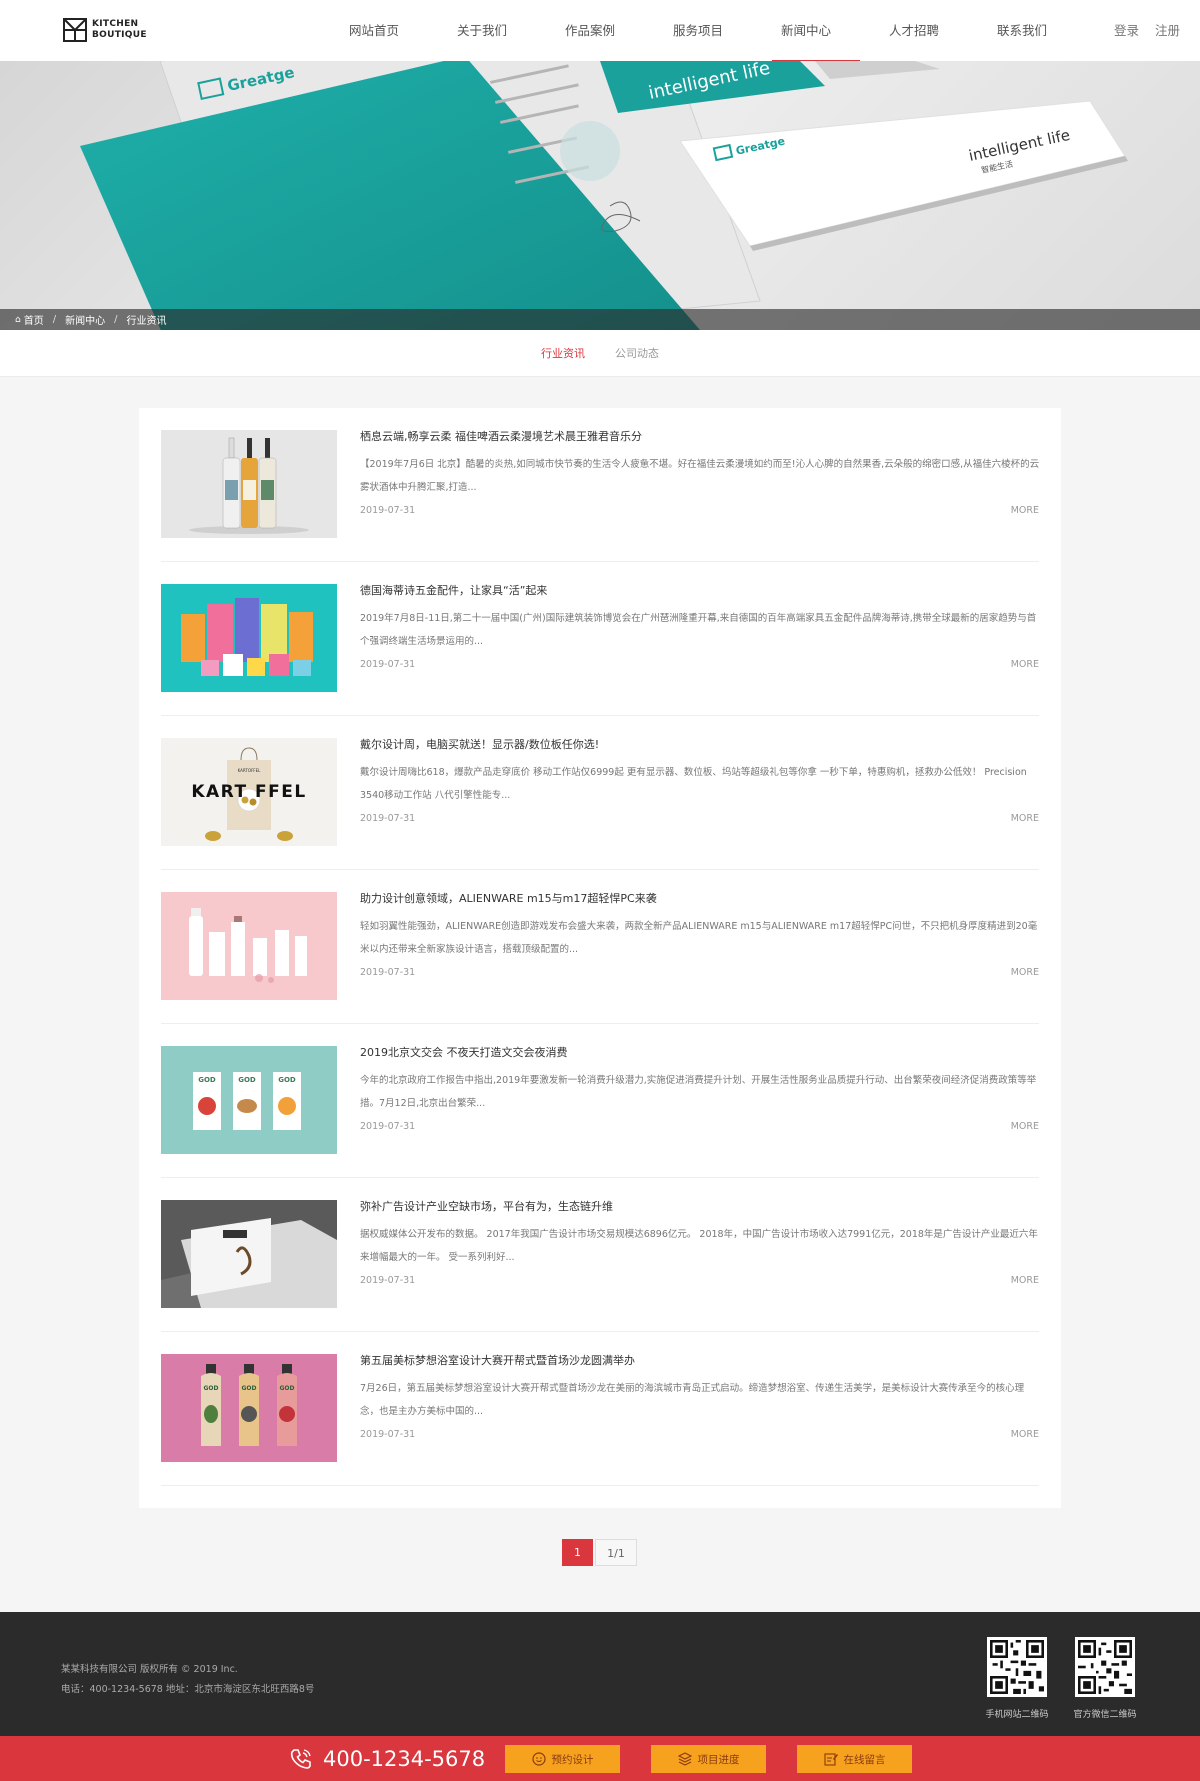 The height and width of the screenshot is (1781, 1200). Describe the element at coordinates (1126, 30) in the screenshot. I see `login-link: 登录` at that location.